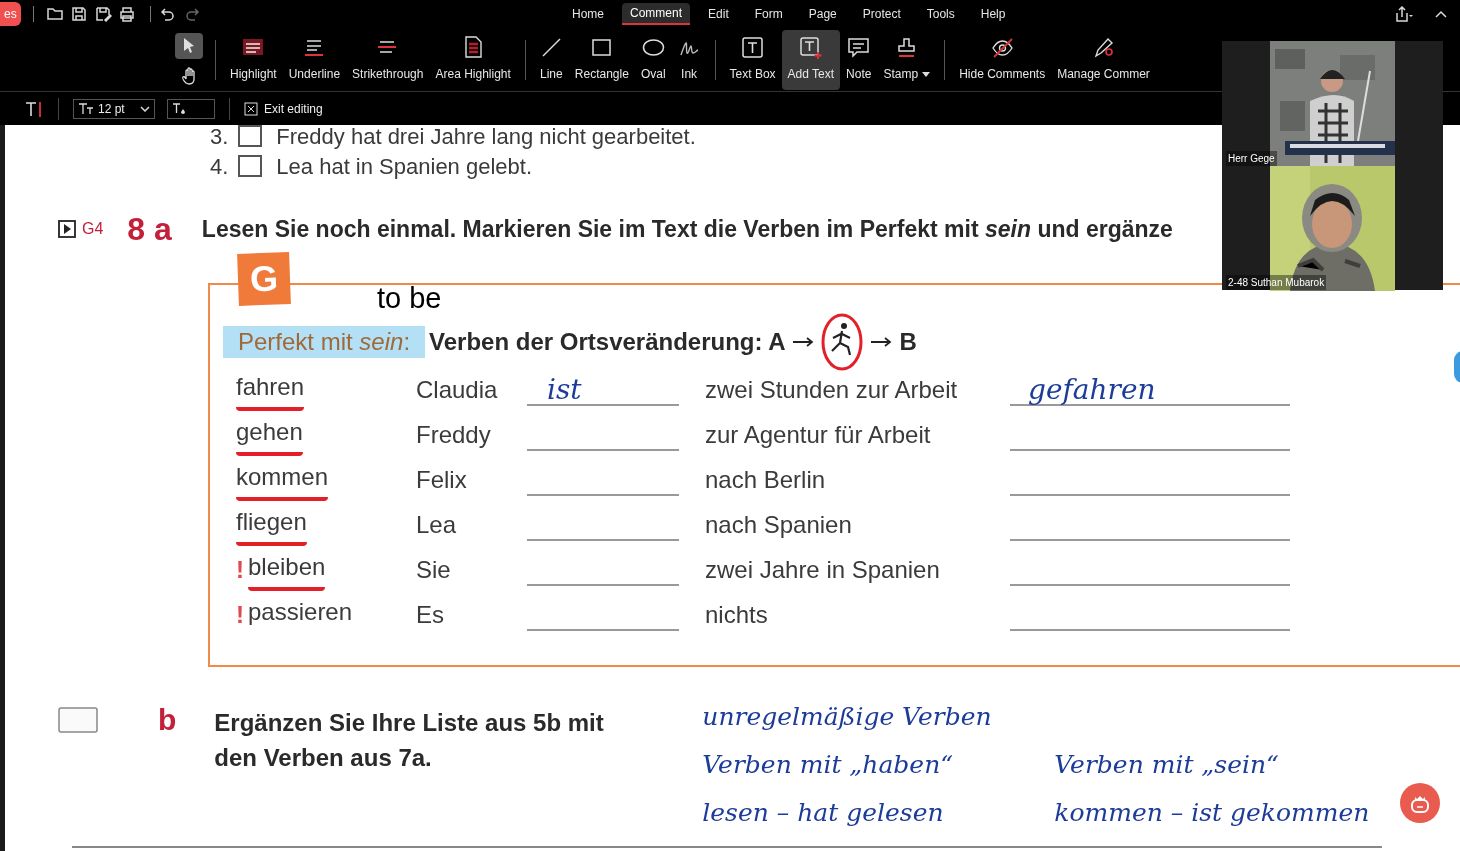 This screenshot has height=851, width=1460. Describe the element at coordinates (219, 166) in the screenshot. I see `item-number: 4.` at that location.